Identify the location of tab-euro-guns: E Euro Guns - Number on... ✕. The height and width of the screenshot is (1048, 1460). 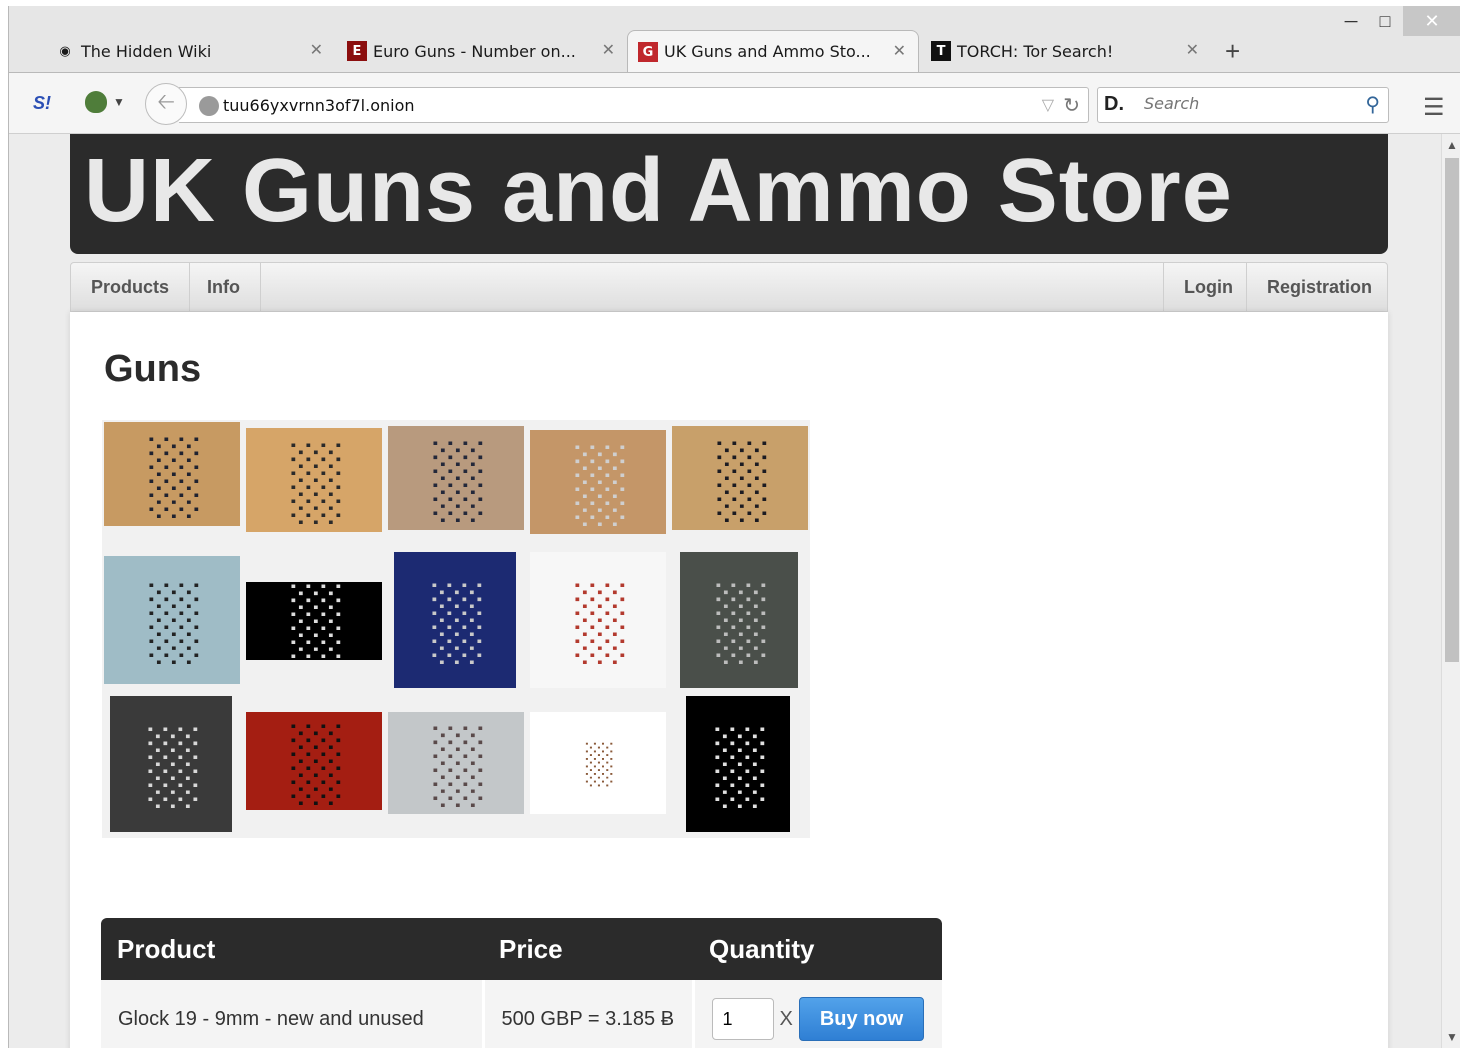
(482, 51).